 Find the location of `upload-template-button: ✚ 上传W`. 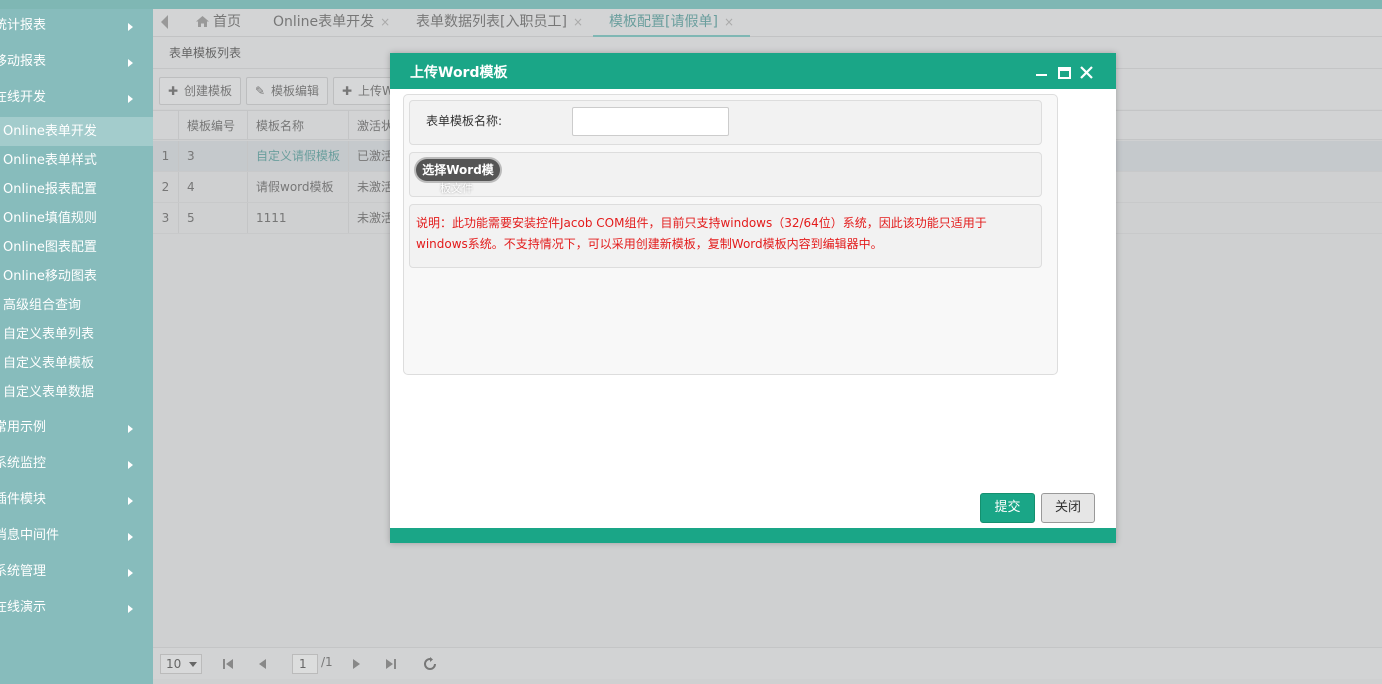

upload-template-button: ✚ 上传W is located at coordinates (364, 91).